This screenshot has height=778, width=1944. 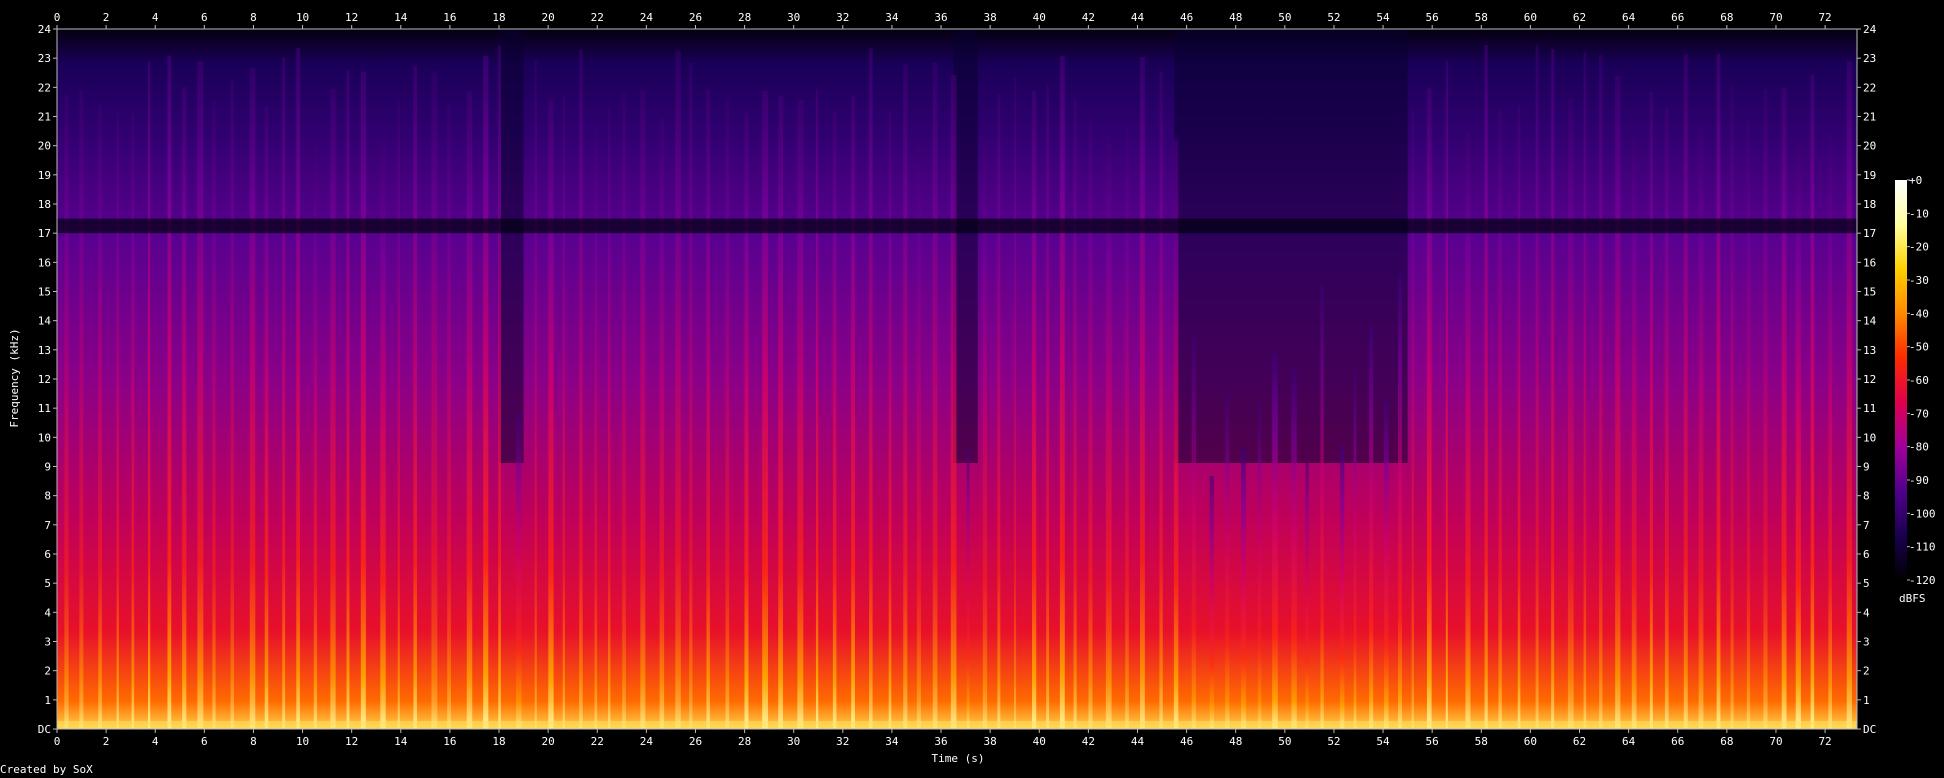 What do you see at coordinates (1432, 741) in the screenshot?
I see `x-tick-label: 56` at bounding box center [1432, 741].